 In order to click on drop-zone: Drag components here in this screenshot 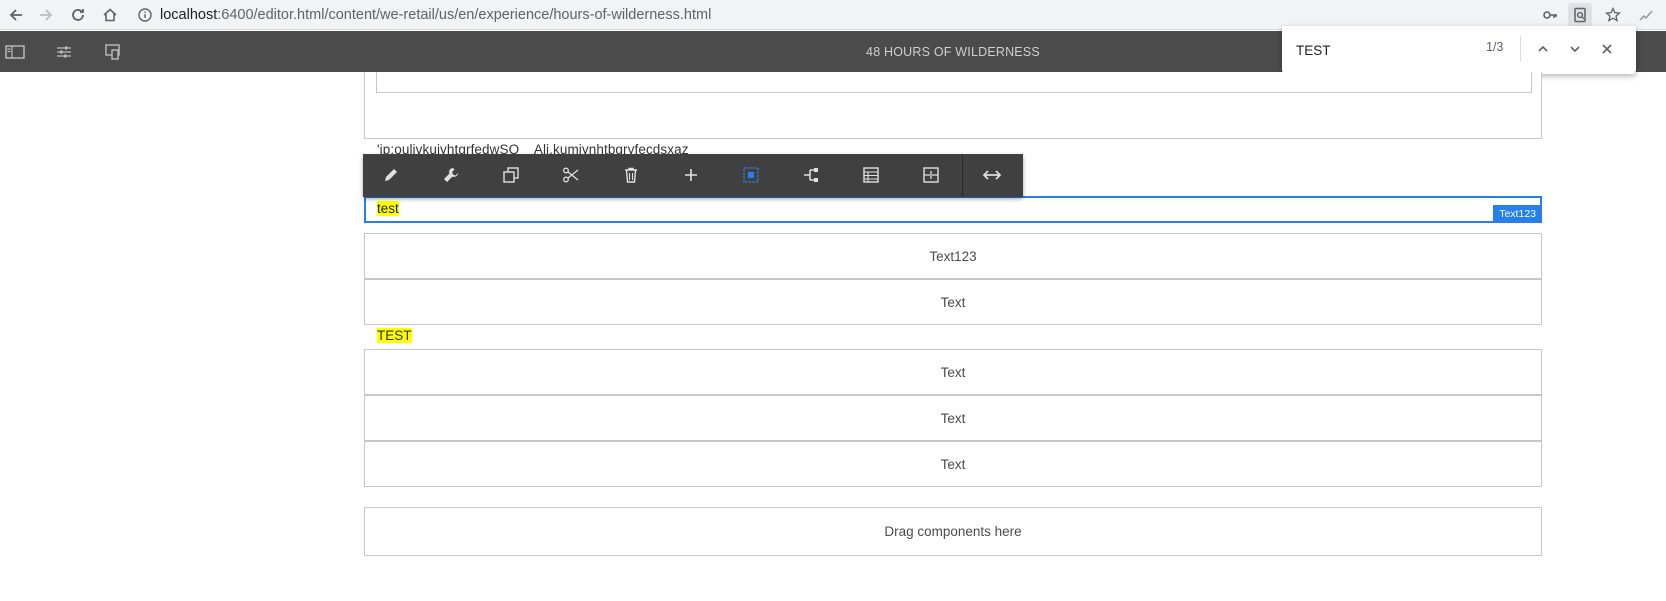, I will do `click(953, 531)`.